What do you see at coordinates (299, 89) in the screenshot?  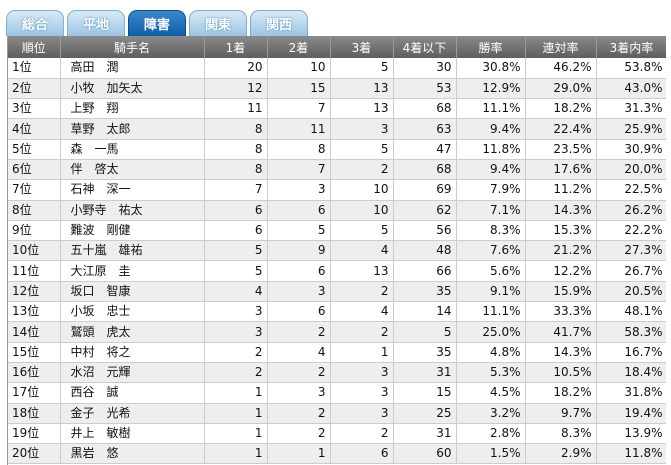 I see `cell-second: 15` at bounding box center [299, 89].